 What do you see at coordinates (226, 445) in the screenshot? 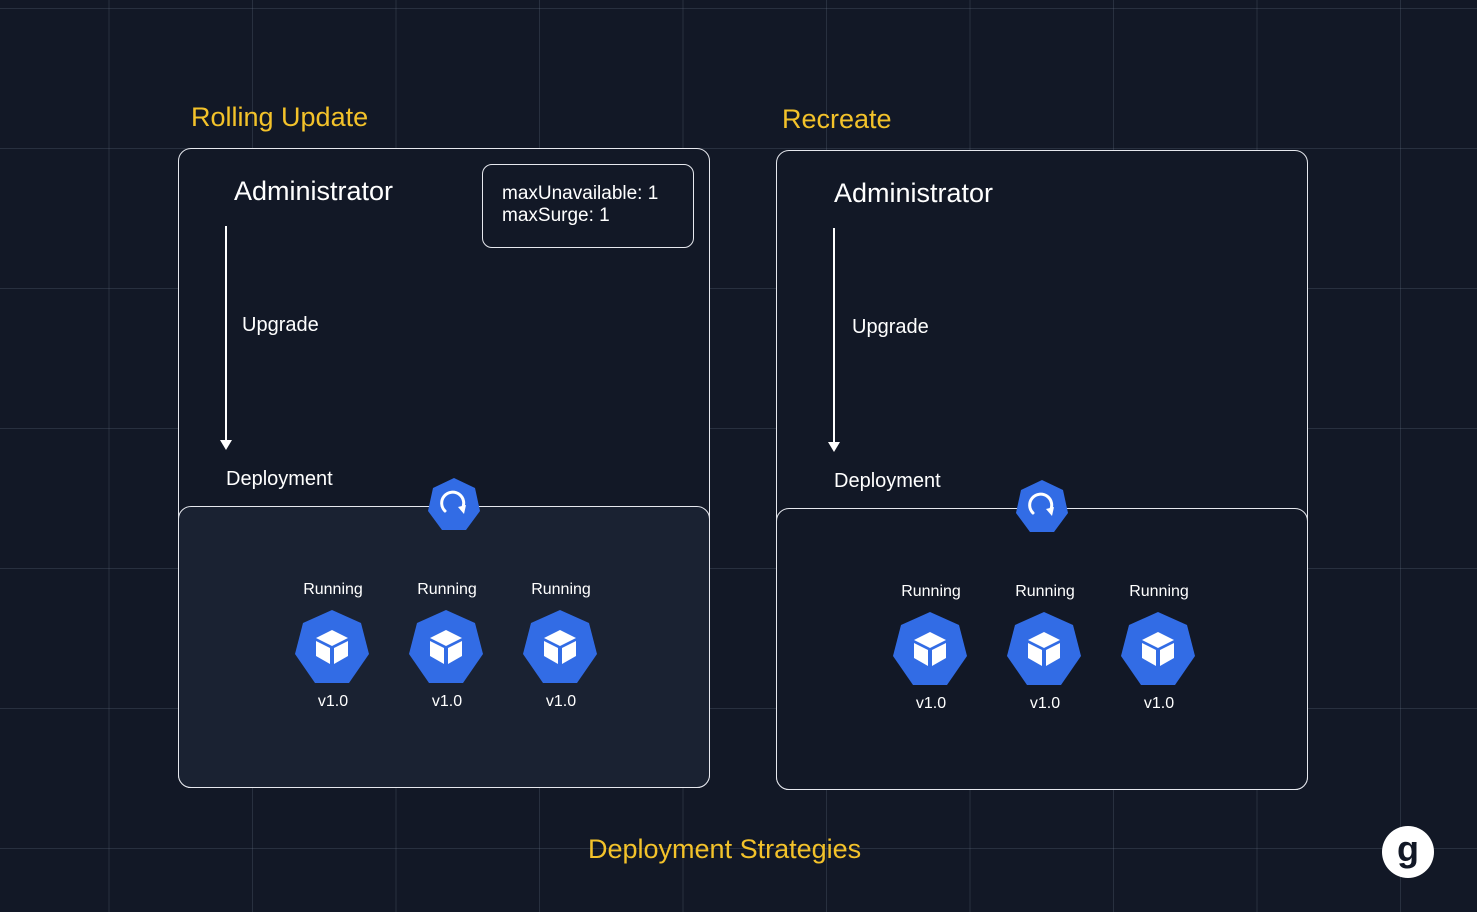
I see `rolling-arrow-head` at bounding box center [226, 445].